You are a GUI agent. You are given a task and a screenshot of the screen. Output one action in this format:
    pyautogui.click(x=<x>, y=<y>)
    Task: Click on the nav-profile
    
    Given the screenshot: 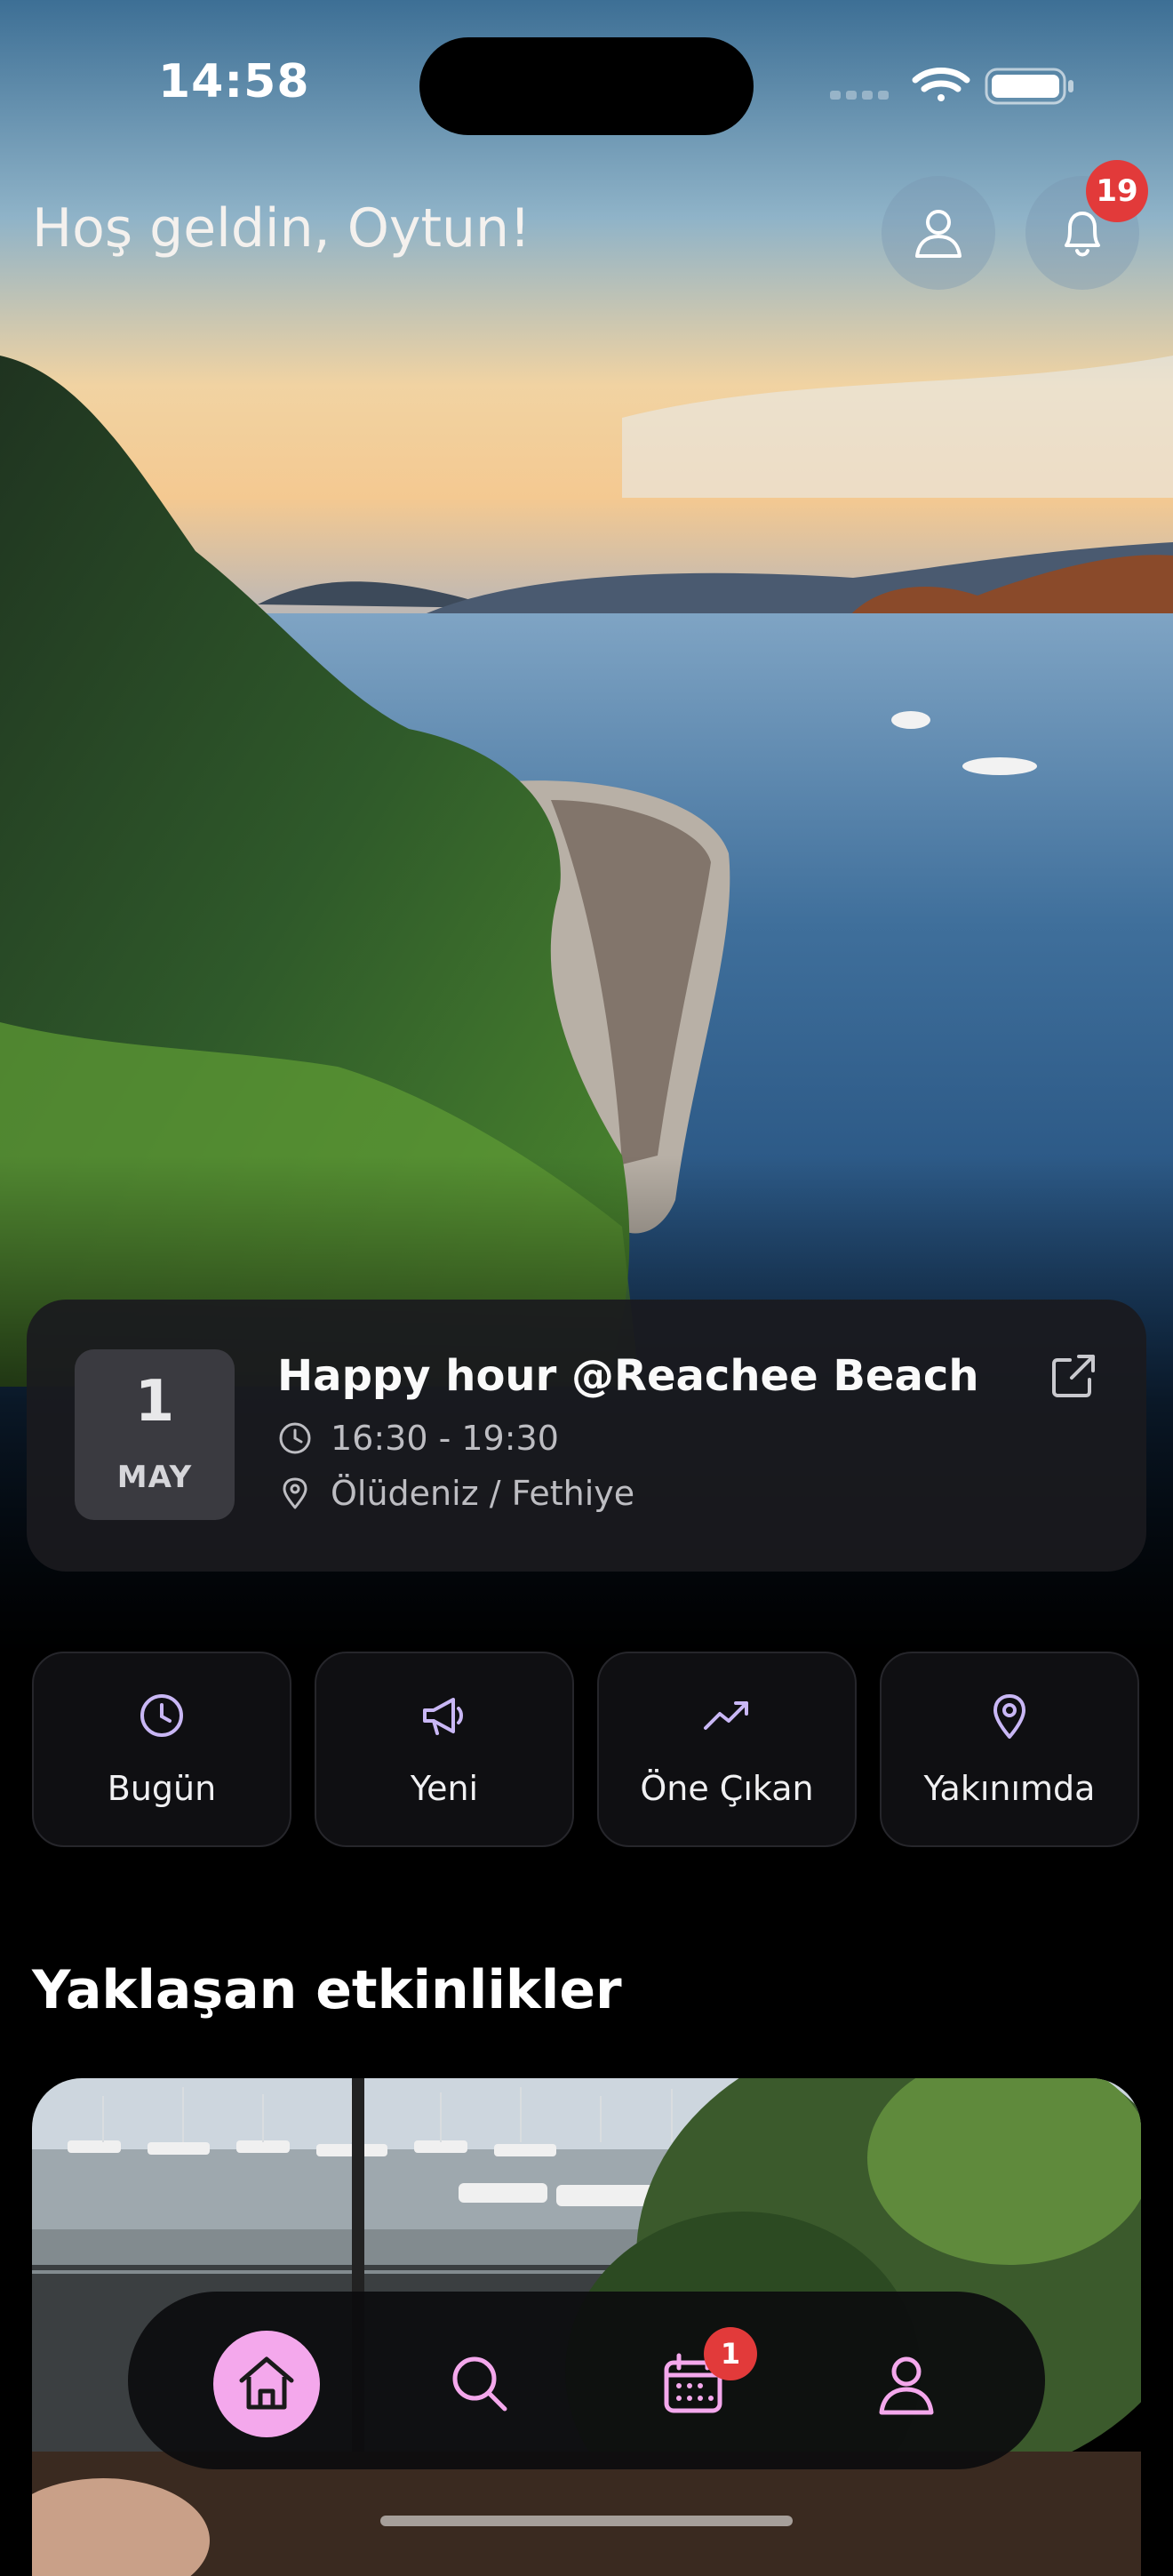 What is the action you would take?
    pyautogui.click(x=906, y=2384)
    